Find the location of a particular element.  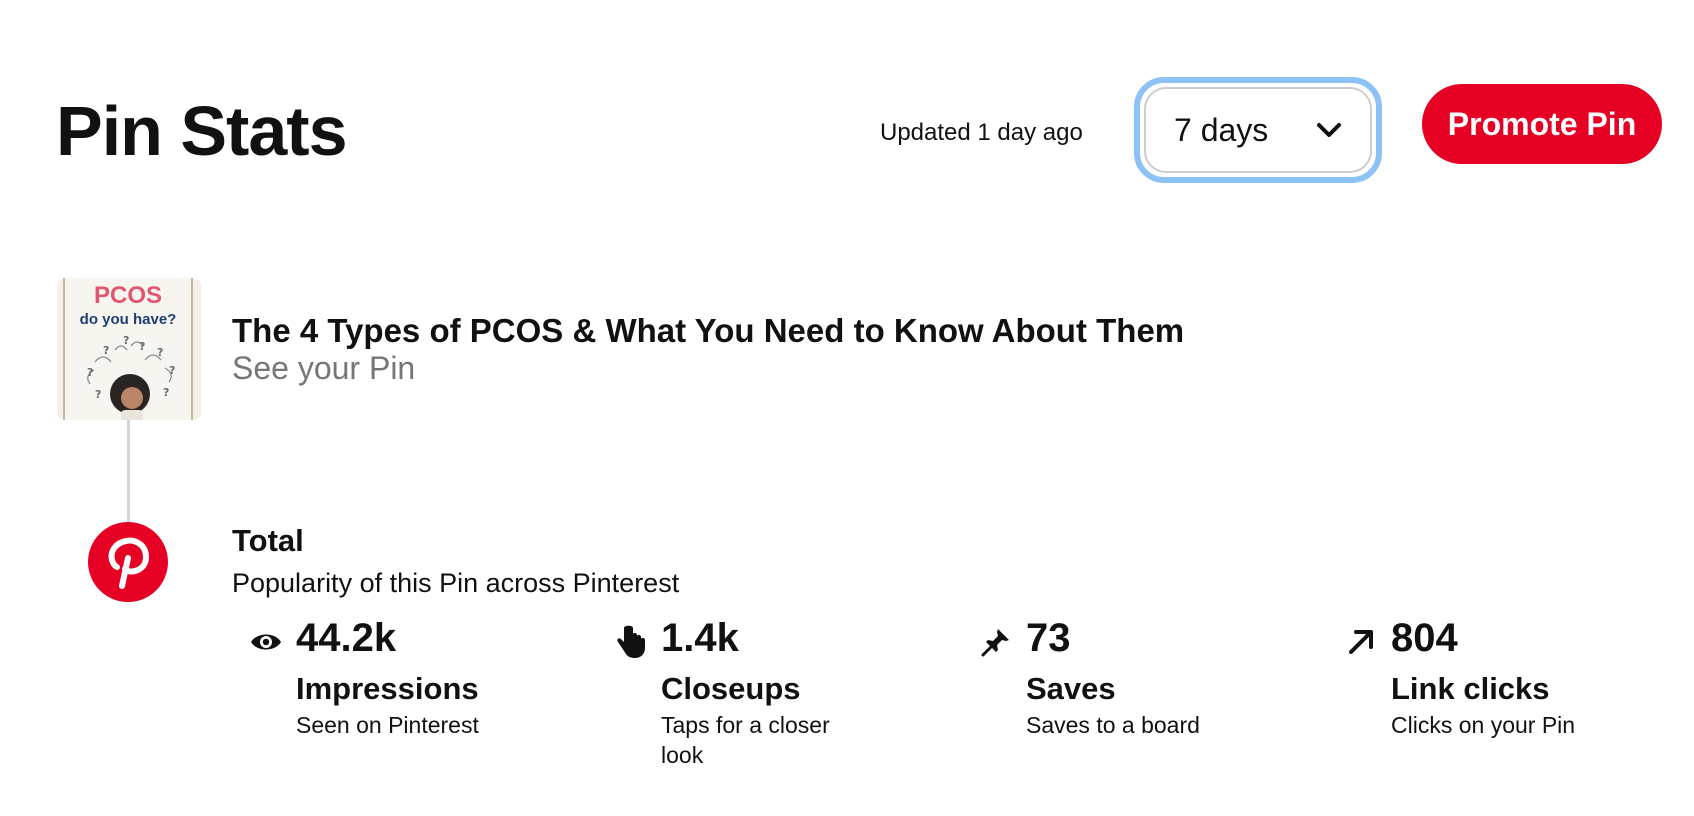

total-description: Popularity of this Pin across Pinterest is located at coordinates (456, 583).